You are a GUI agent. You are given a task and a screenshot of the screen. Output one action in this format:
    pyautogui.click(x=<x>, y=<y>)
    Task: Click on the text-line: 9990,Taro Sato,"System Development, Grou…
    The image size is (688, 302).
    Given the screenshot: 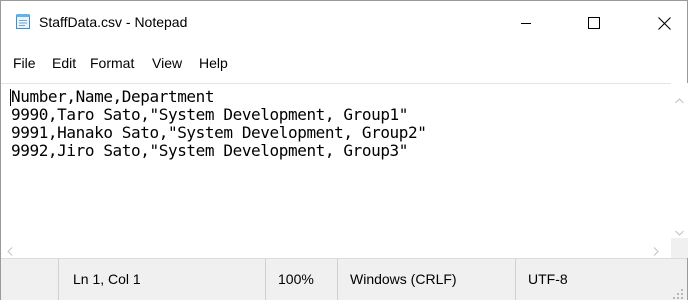 What is the action you would take?
    pyautogui.click(x=210, y=114)
    